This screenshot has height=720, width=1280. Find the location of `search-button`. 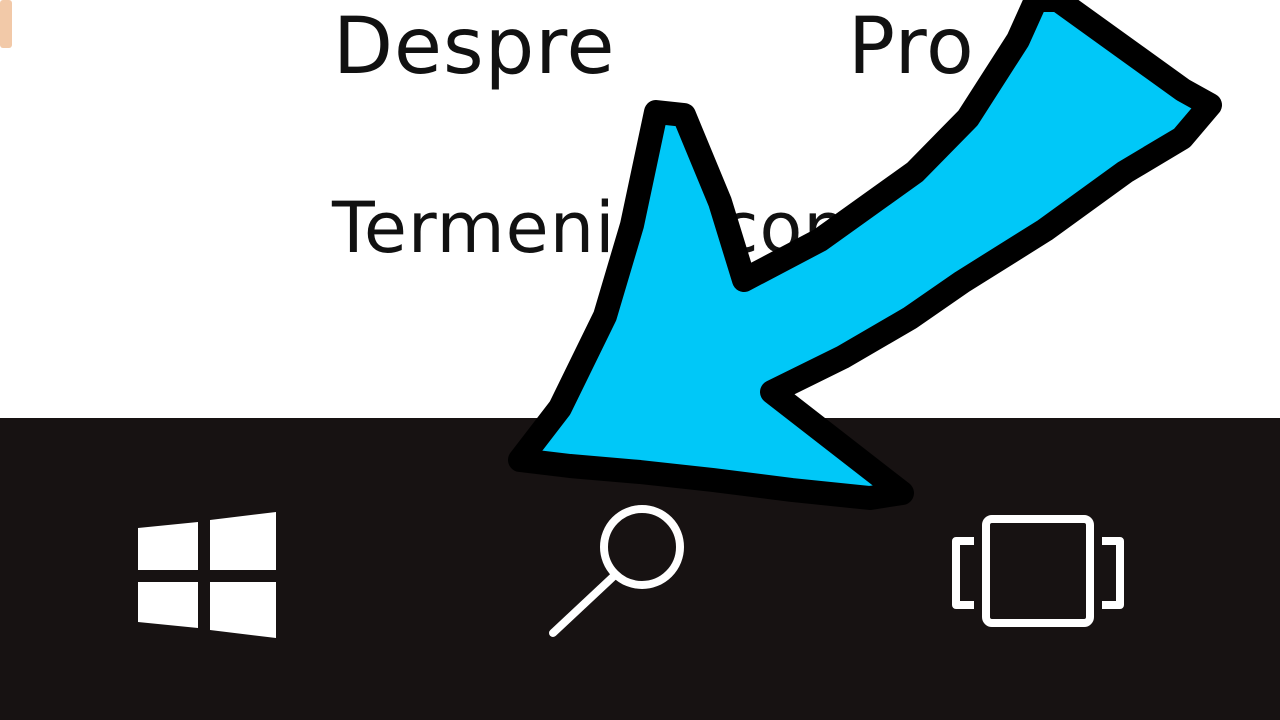

search-button is located at coordinates (625, 570).